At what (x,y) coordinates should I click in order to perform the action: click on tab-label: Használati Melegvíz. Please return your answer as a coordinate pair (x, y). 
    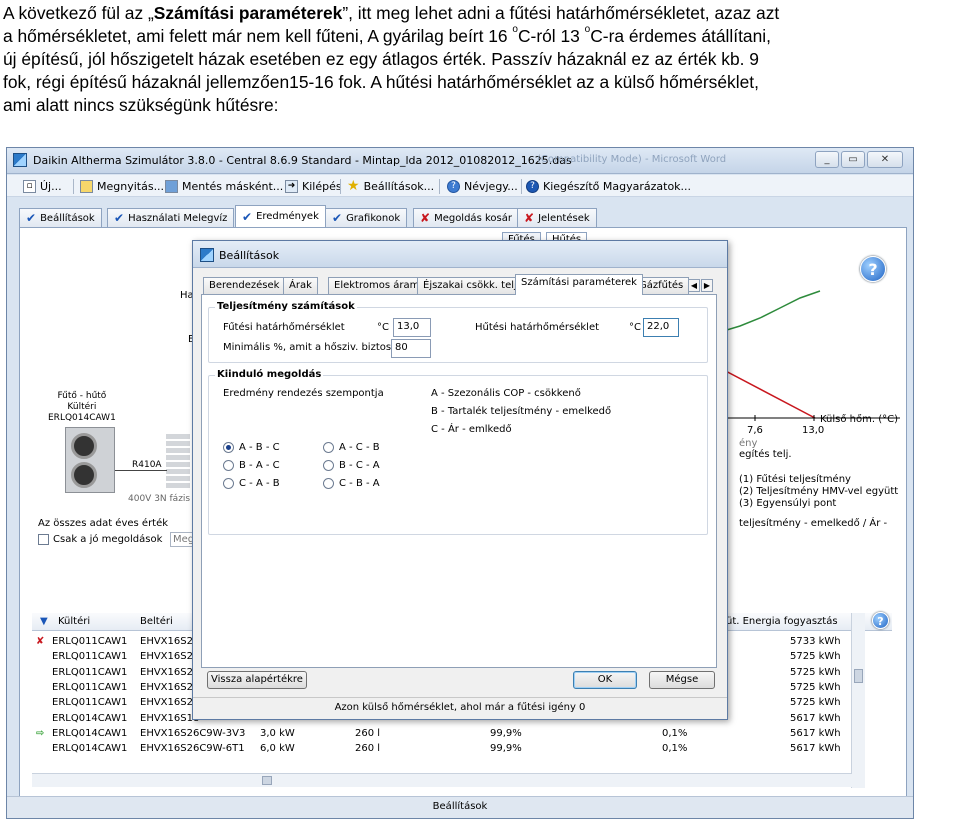
    Looking at the image, I should click on (178, 218).